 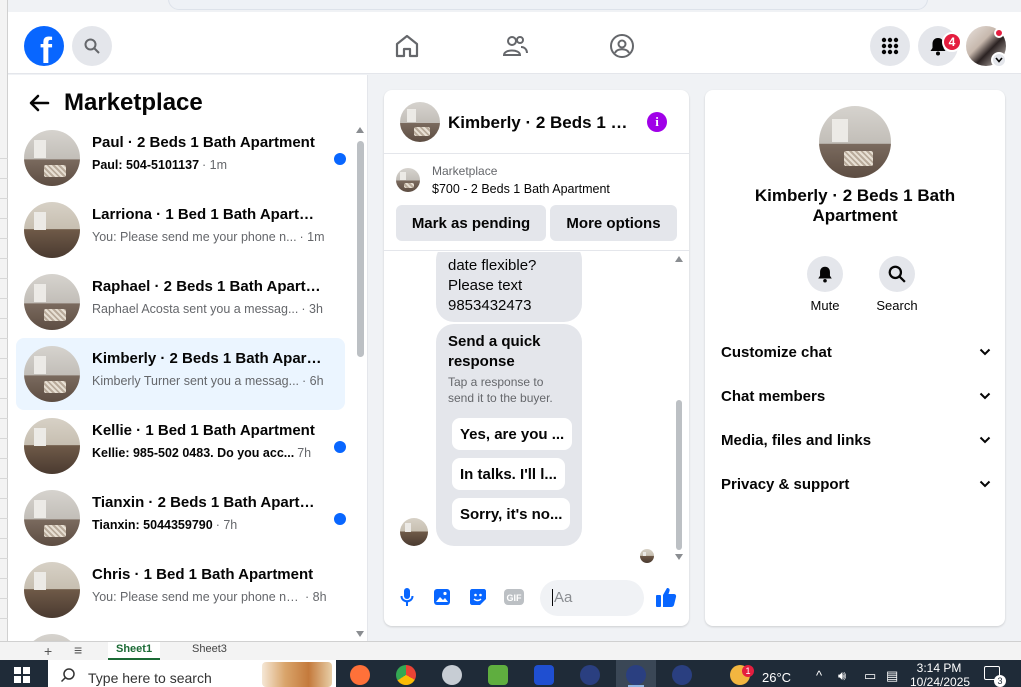 I want to click on search-button, so click(x=92, y=46).